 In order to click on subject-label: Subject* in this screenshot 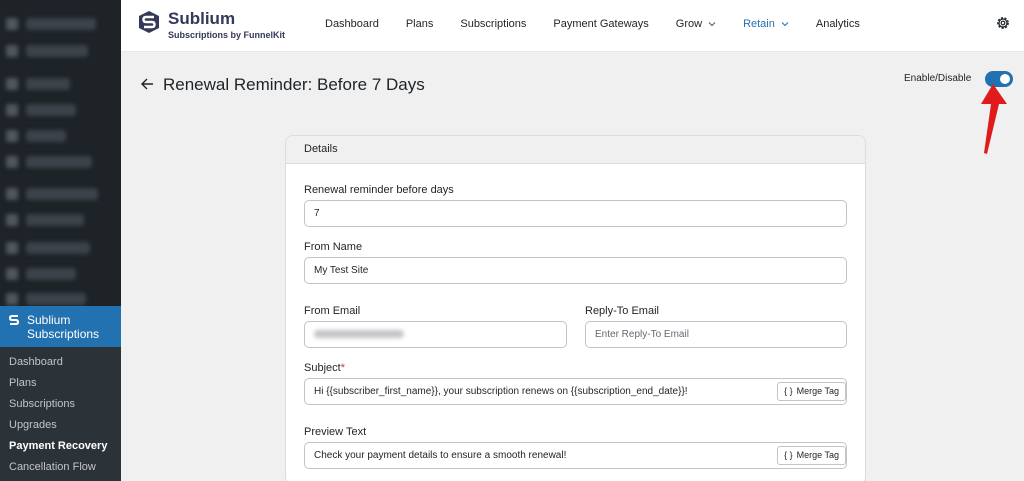, I will do `click(324, 368)`.